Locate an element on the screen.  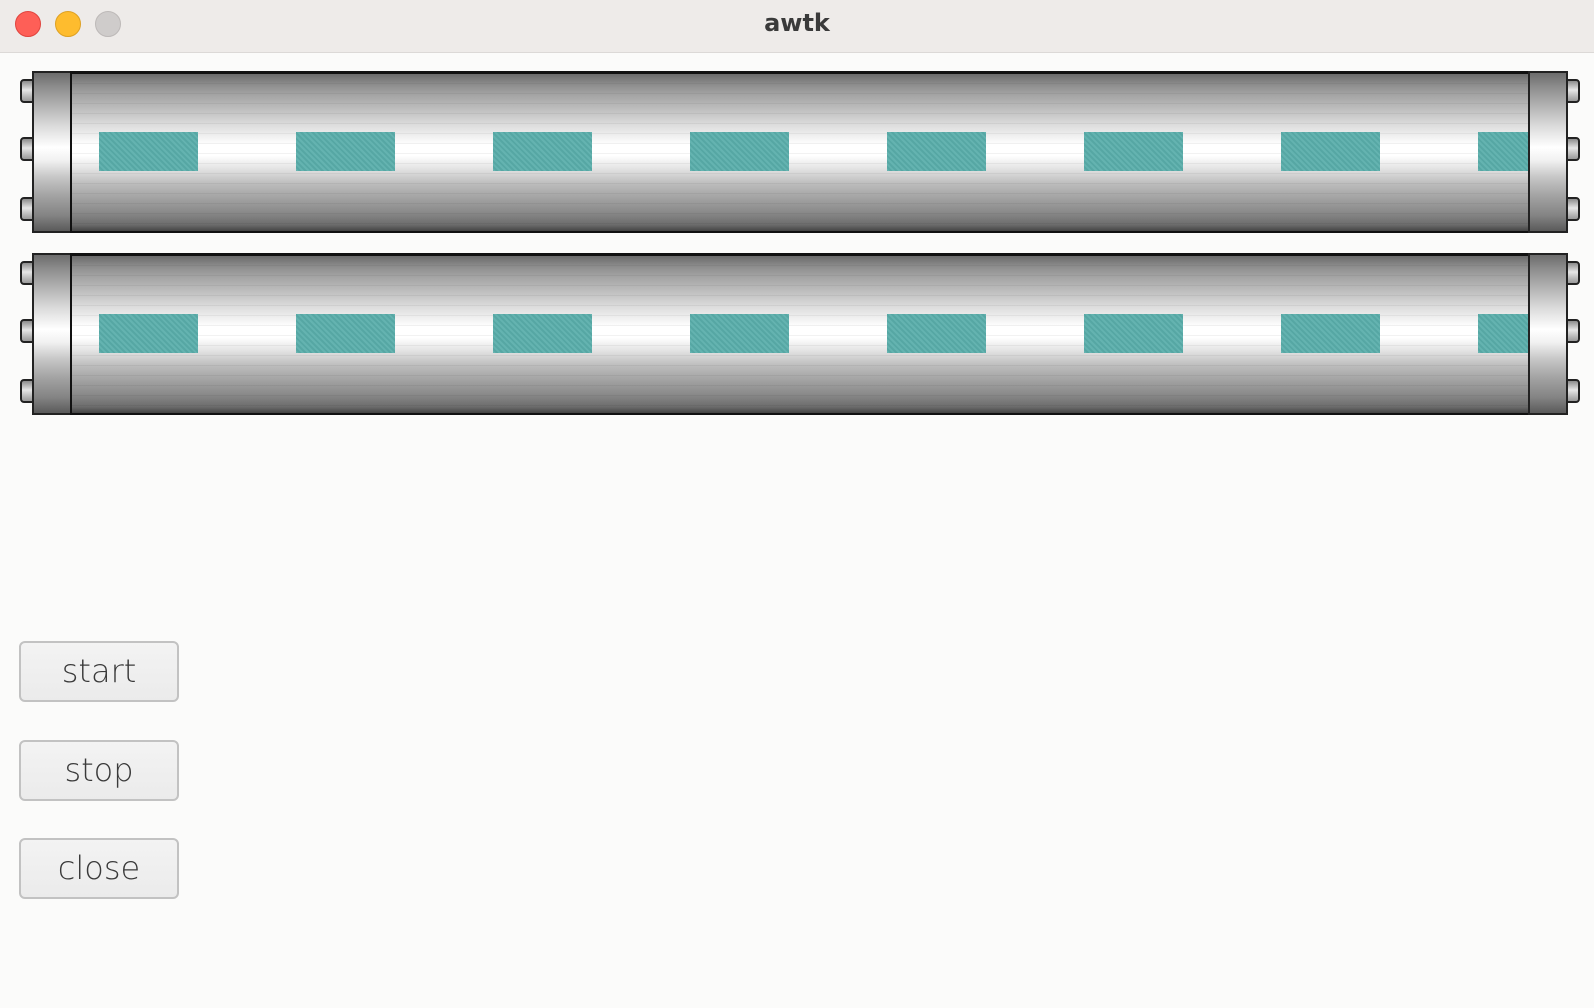
title-bar: awtk is located at coordinates (797, 26).